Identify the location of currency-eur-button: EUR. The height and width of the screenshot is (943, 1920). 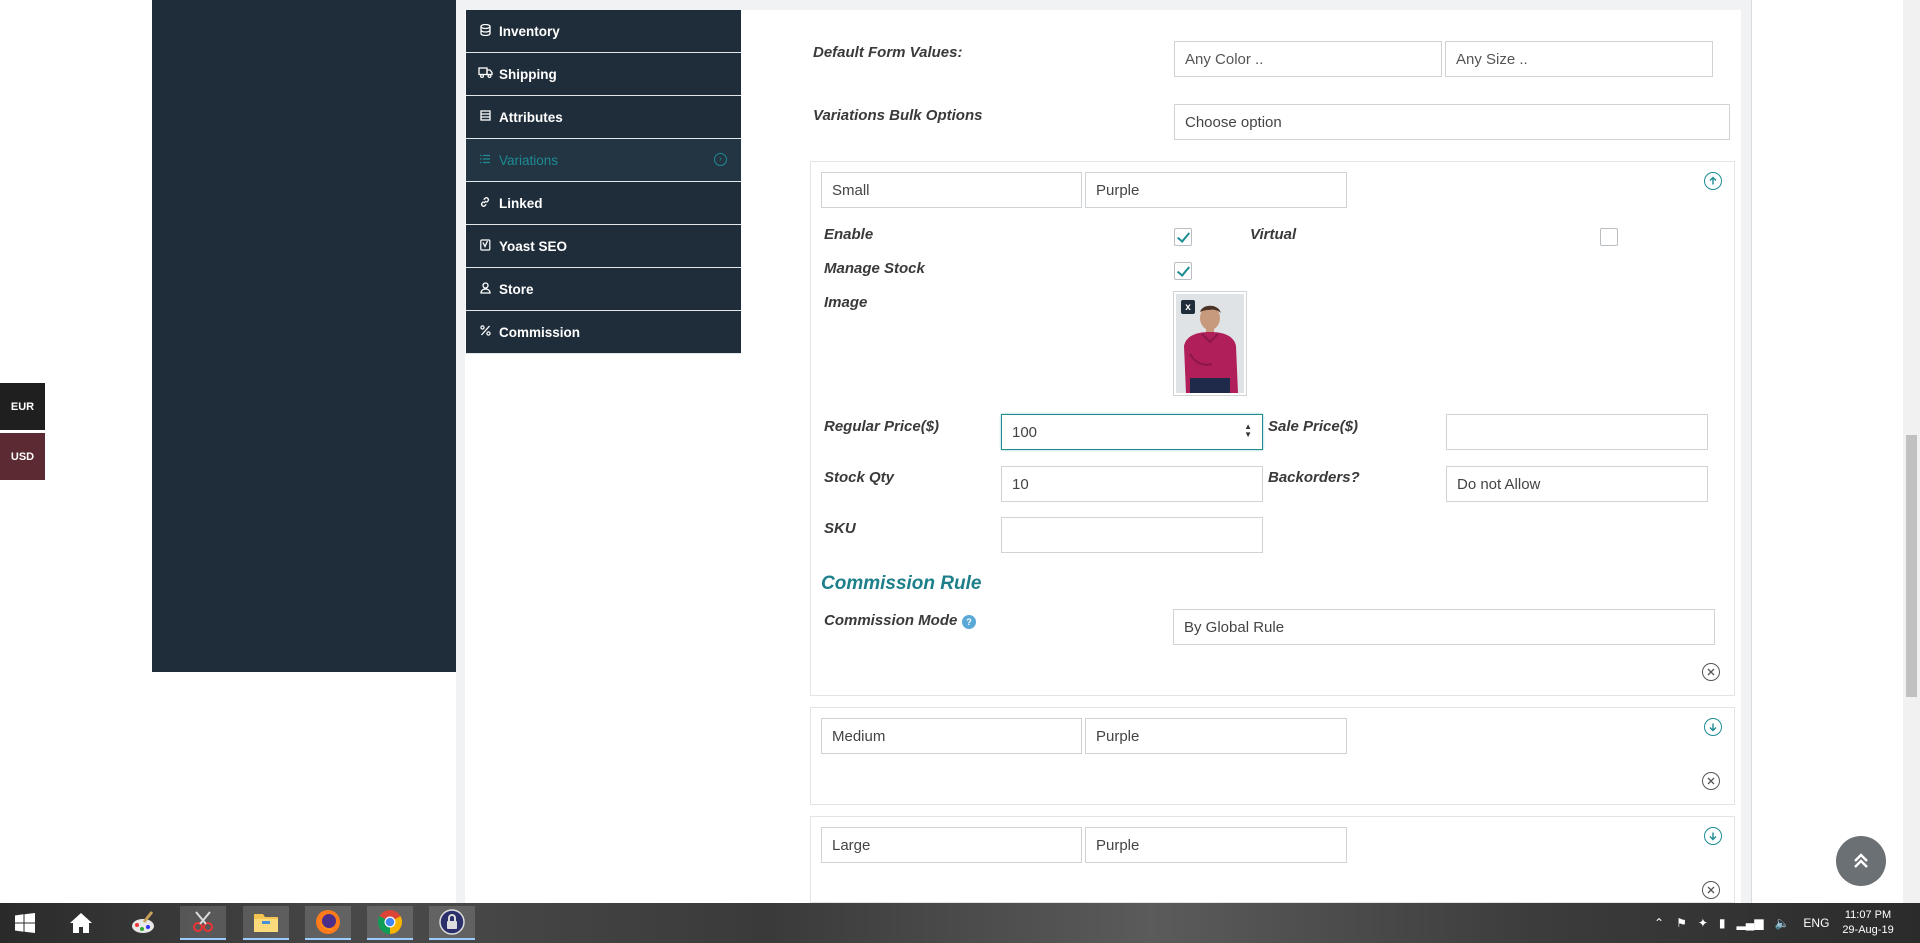
(22, 406).